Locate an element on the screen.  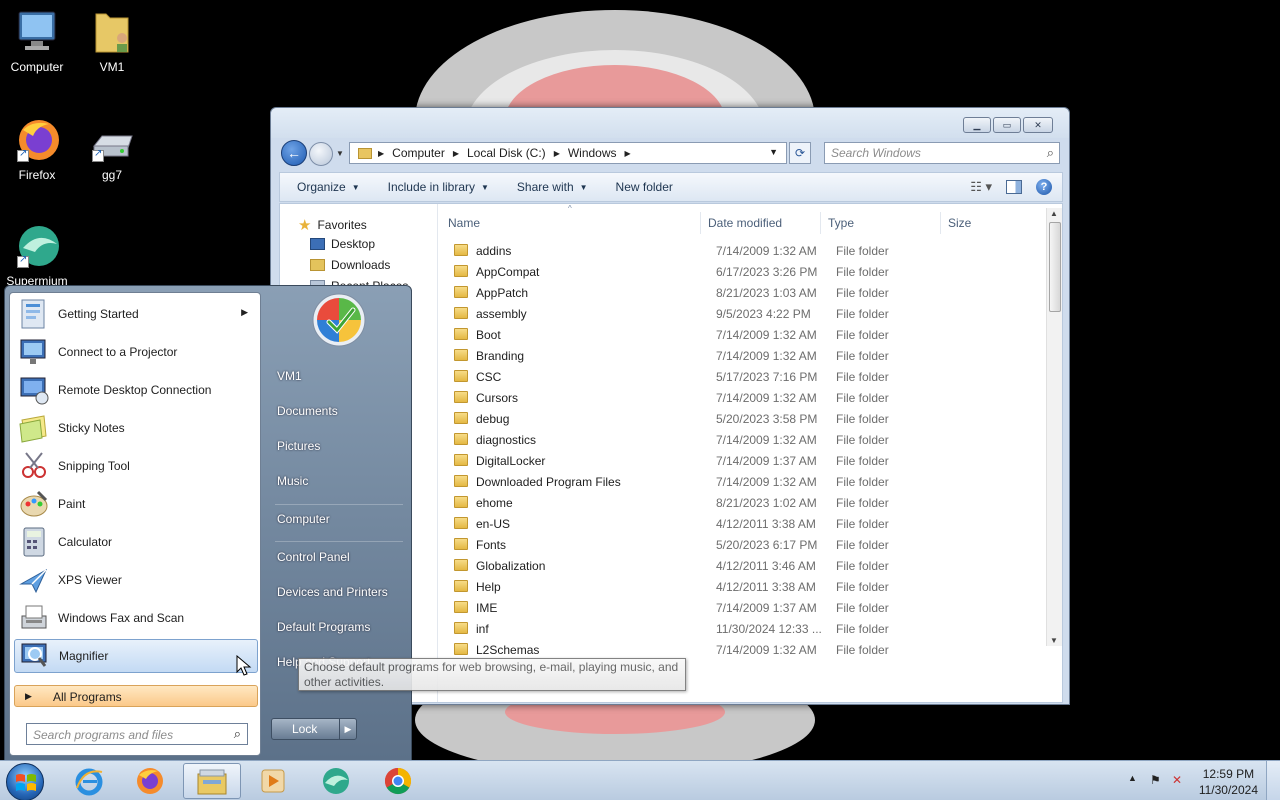
desktop-icon-supermium: Supermium is located at coordinates (38, 255).